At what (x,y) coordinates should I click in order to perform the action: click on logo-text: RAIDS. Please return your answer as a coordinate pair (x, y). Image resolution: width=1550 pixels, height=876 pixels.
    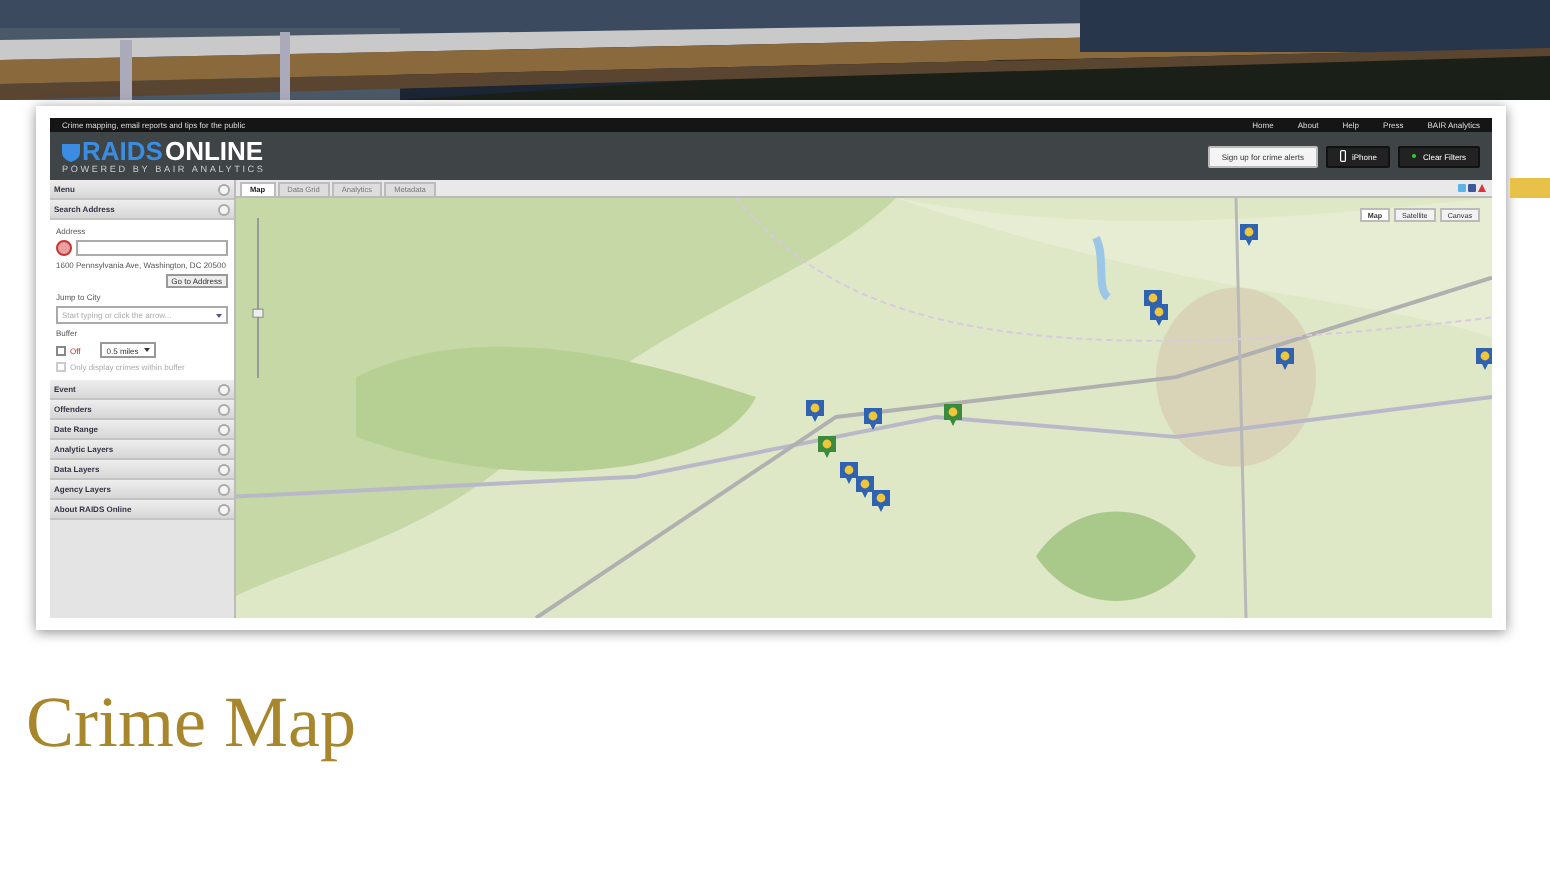
    Looking at the image, I should click on (122, 151).